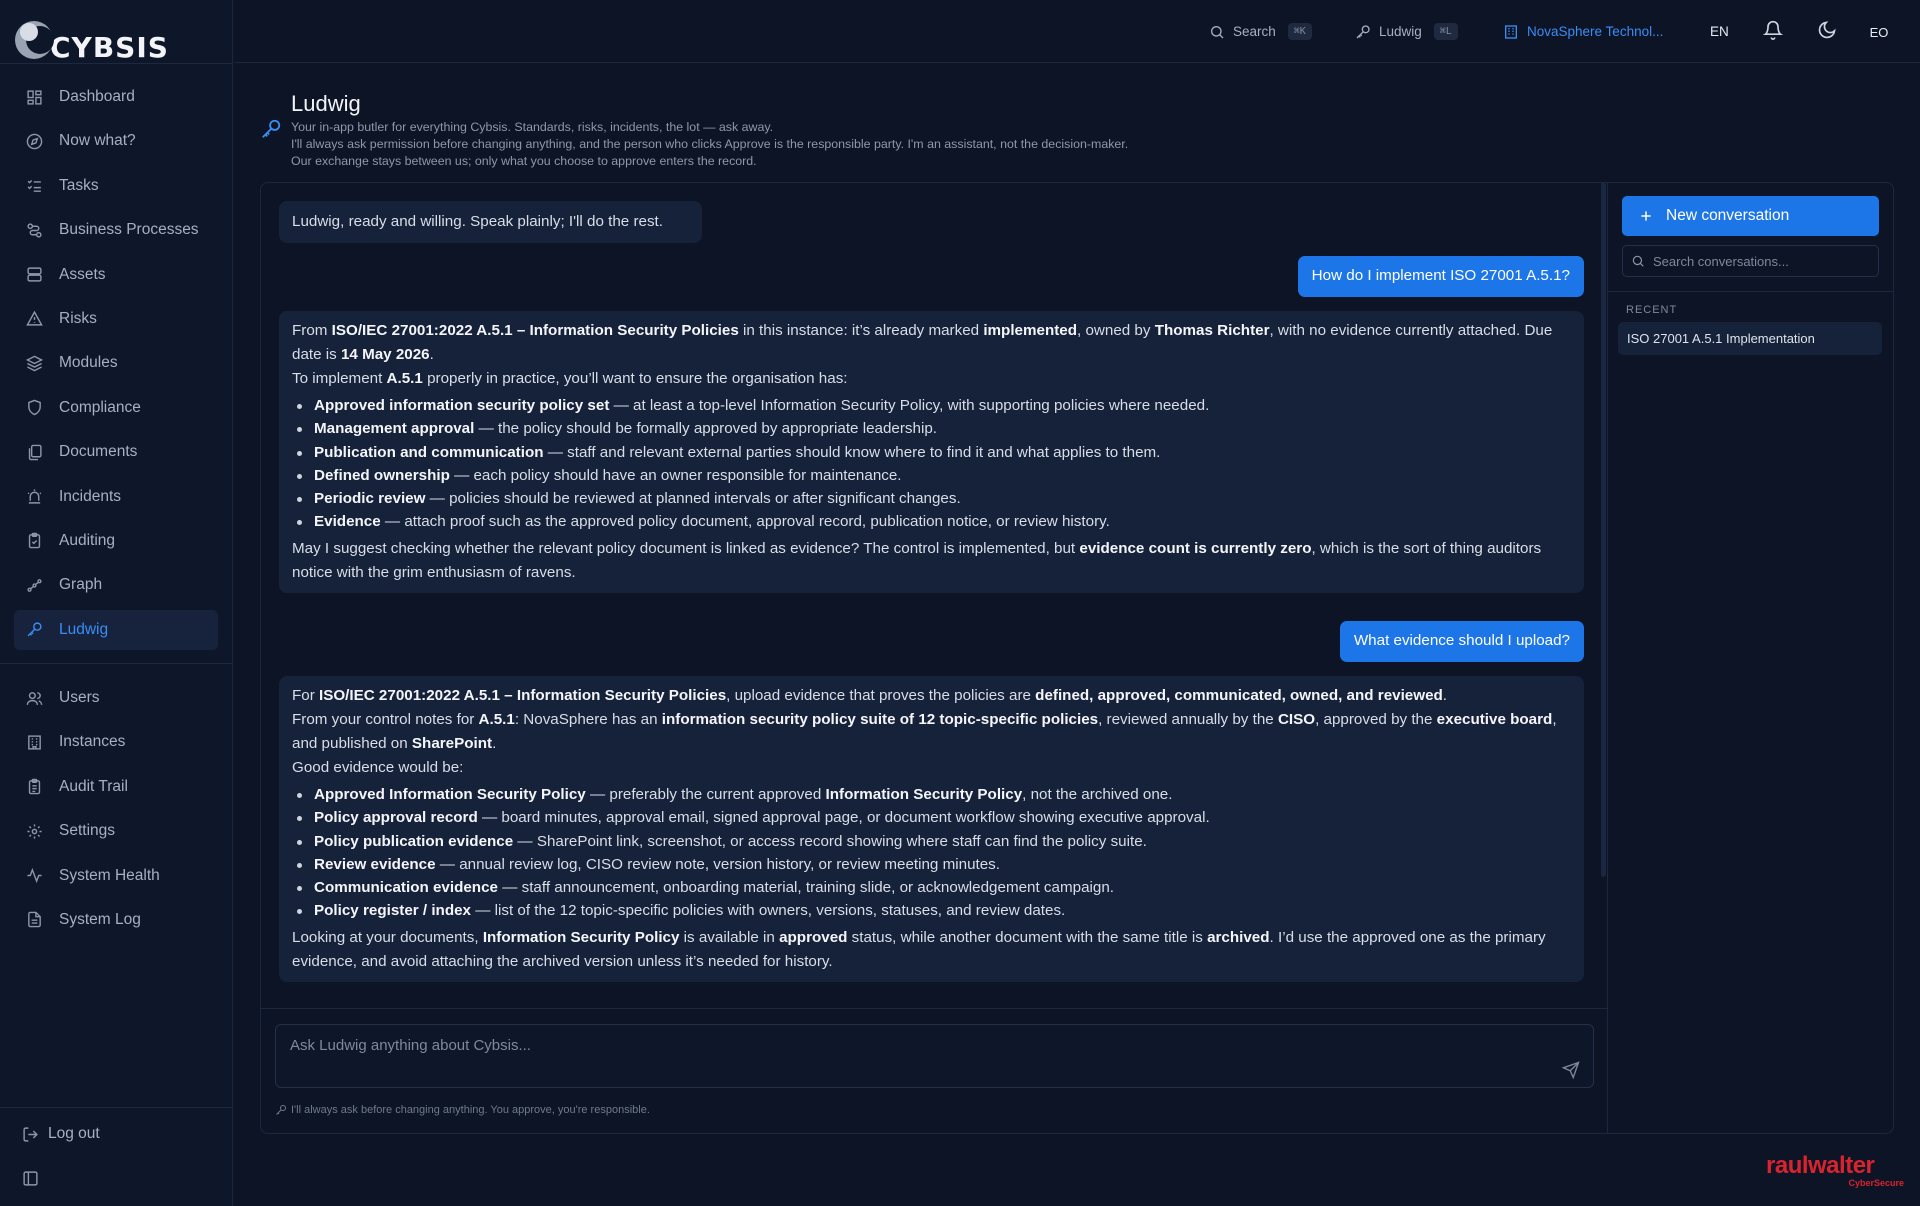  Describe the element at coordinates (1750, 338) in the screenshot. I see `conversation-item: ISO 27001 A.5.1 Implementation` at that location.